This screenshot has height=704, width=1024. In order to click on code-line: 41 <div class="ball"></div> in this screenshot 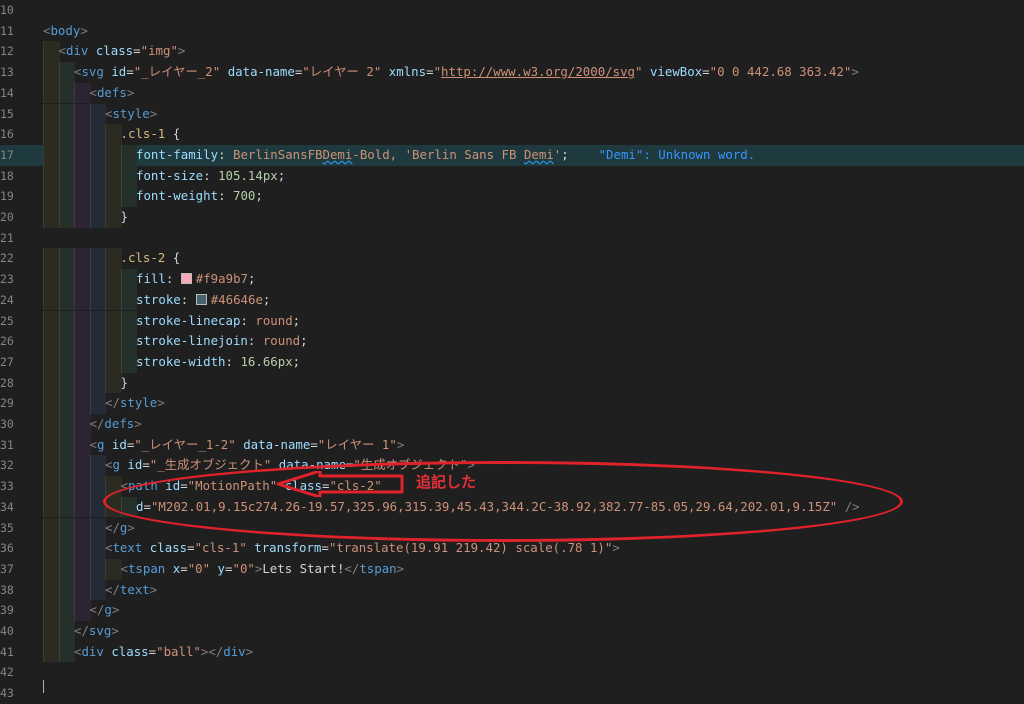, I will do `click(512, 652)`.